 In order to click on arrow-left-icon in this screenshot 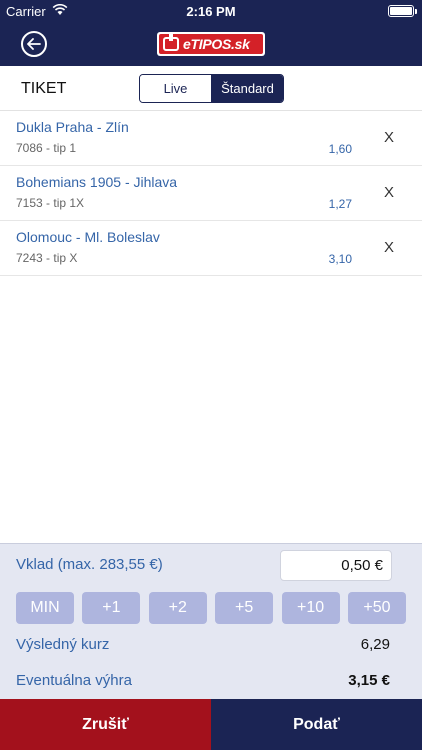, I will do `click(34, 44)`.